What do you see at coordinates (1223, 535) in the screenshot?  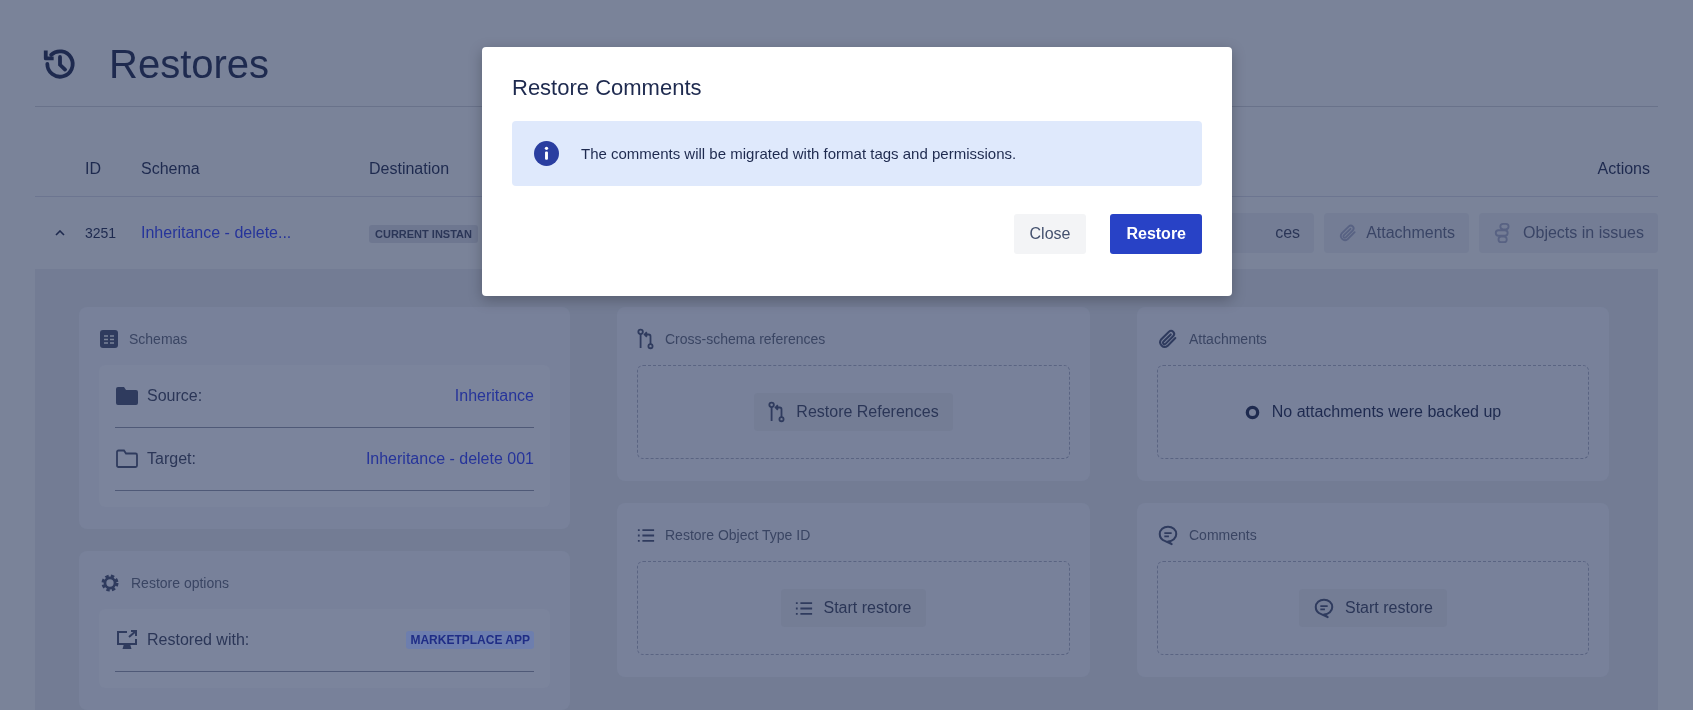 I see `section-title: Comments` at bounding box center [1223, 535].